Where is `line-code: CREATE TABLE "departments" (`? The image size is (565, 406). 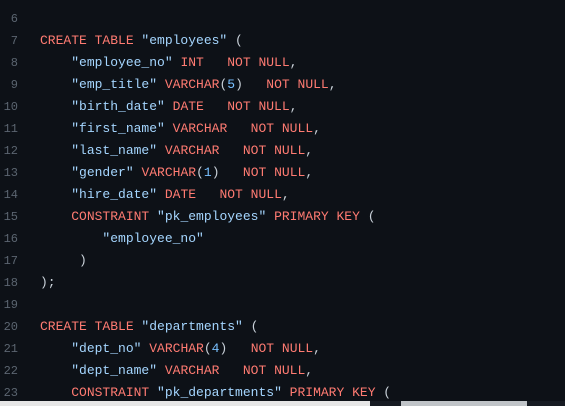
line-code: CREATE TABLE "departments" ( is located at coordinates (149, 327).